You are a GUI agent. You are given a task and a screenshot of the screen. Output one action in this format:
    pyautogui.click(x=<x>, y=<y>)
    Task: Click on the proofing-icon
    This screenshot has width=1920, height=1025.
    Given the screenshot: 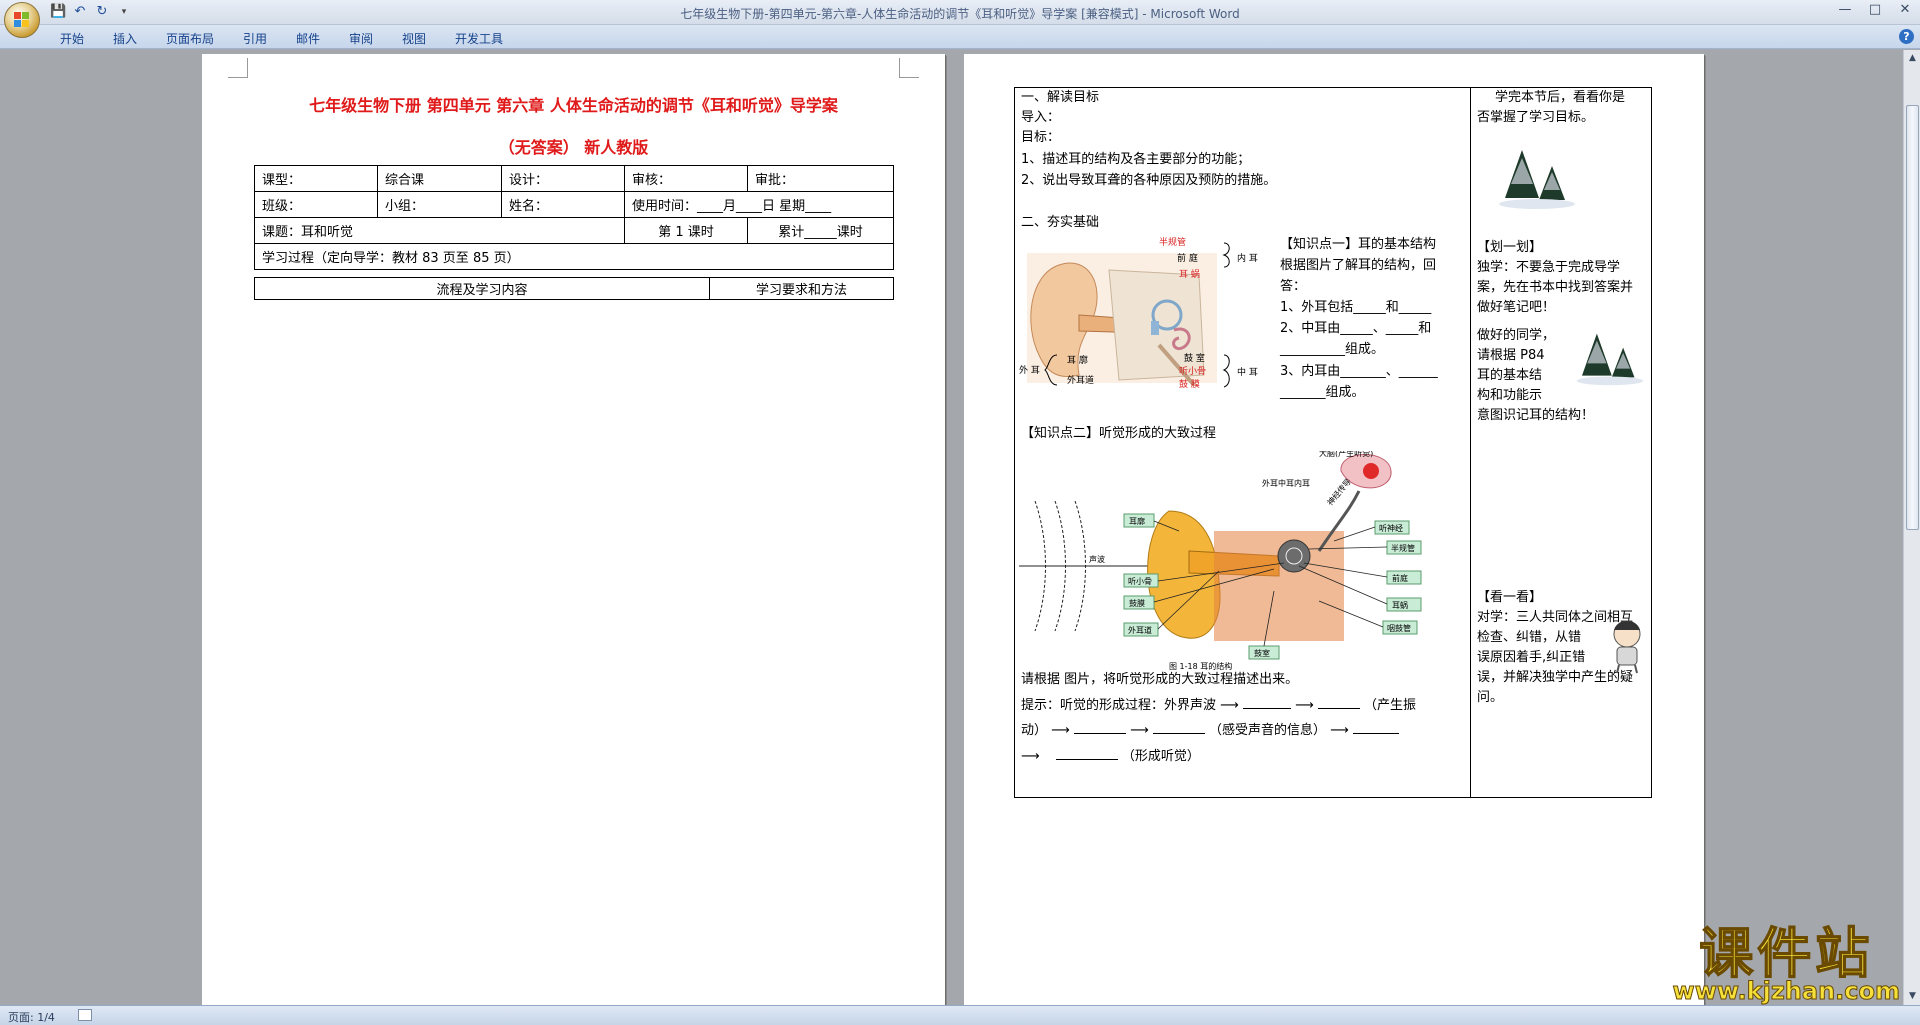 What is the action you would take?
    pyautogui.click(x=85, y=1015)
    